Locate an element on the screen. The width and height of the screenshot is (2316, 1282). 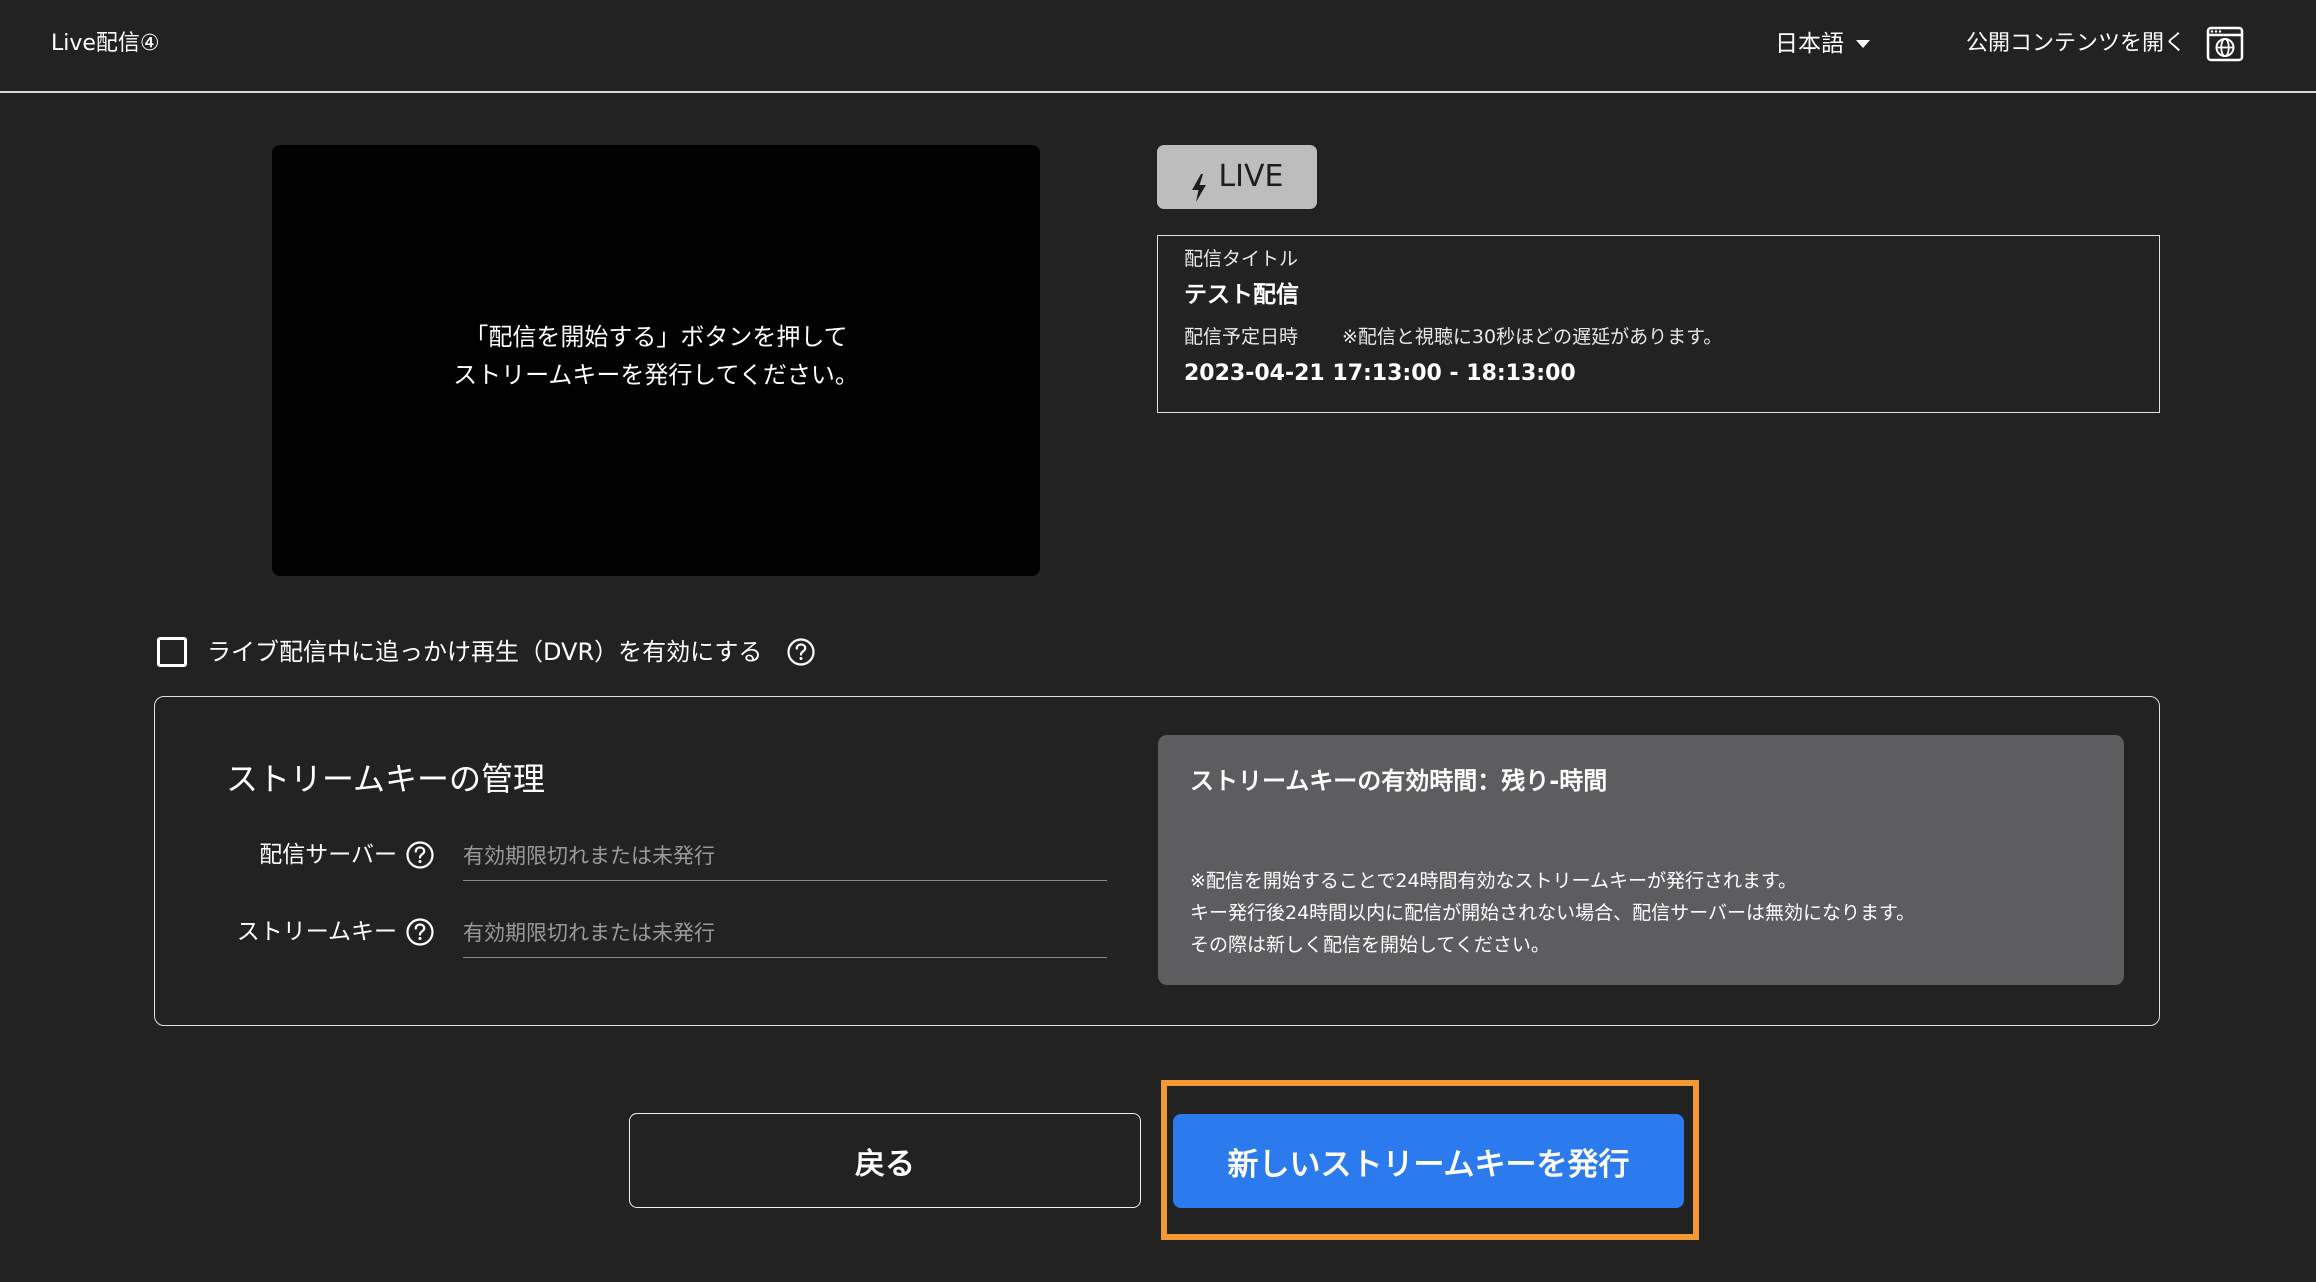
globe-window-icon is located at coordinates (2225, 44).